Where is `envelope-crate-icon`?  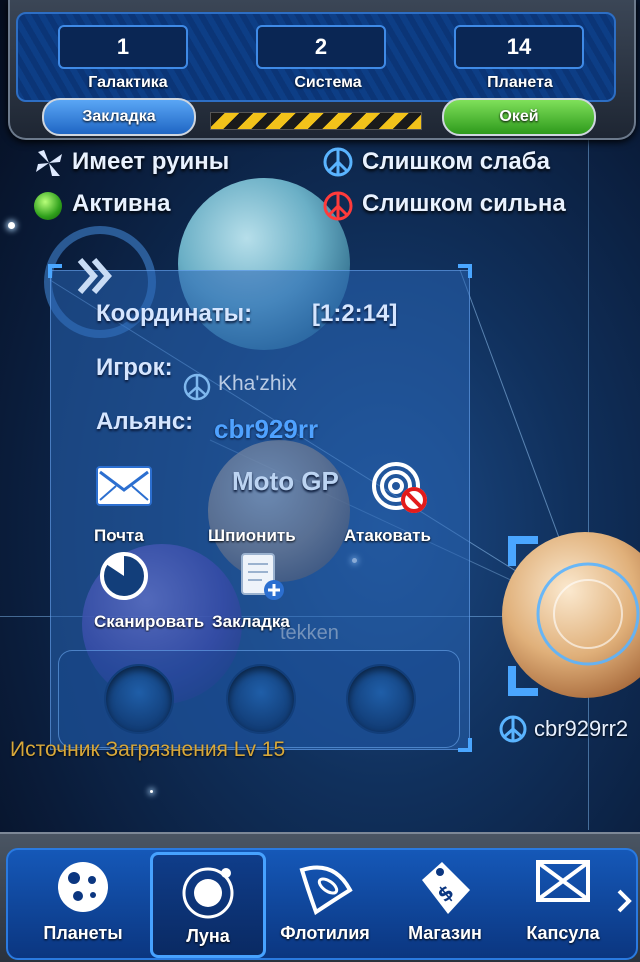 envelope-crate-icon is located at coordinates (563, 881).